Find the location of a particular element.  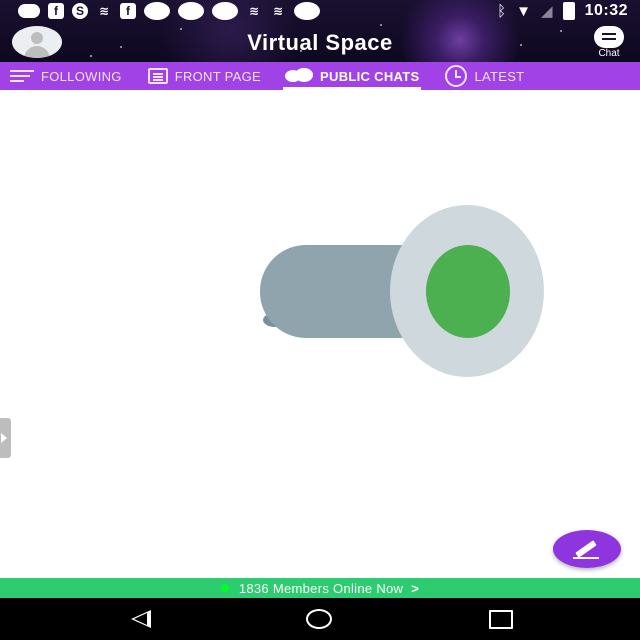

tab-label: PUBLIC CHATS is located at coordinates (370, 76).